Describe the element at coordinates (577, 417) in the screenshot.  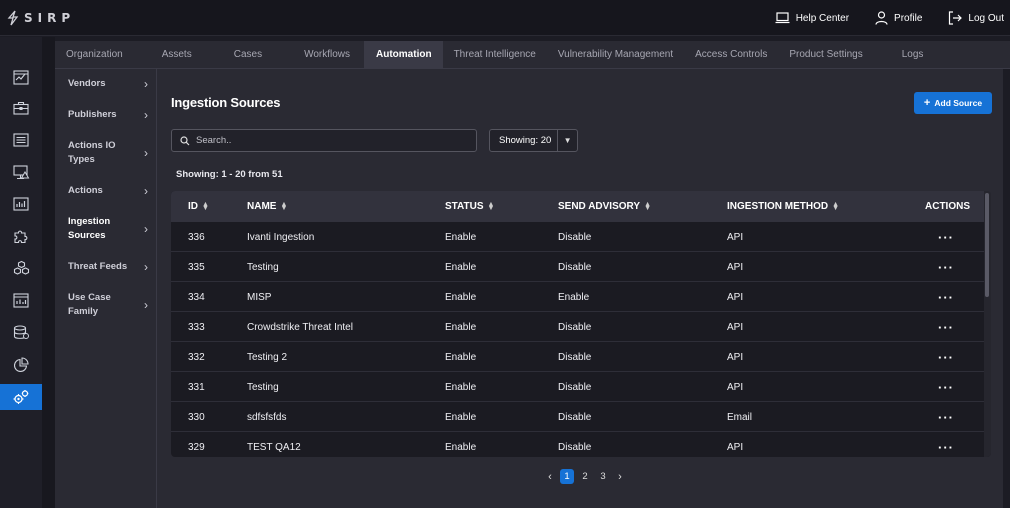
I see `table-row: 330 sdfsfsfds Enable Disable Email ···` at that location.